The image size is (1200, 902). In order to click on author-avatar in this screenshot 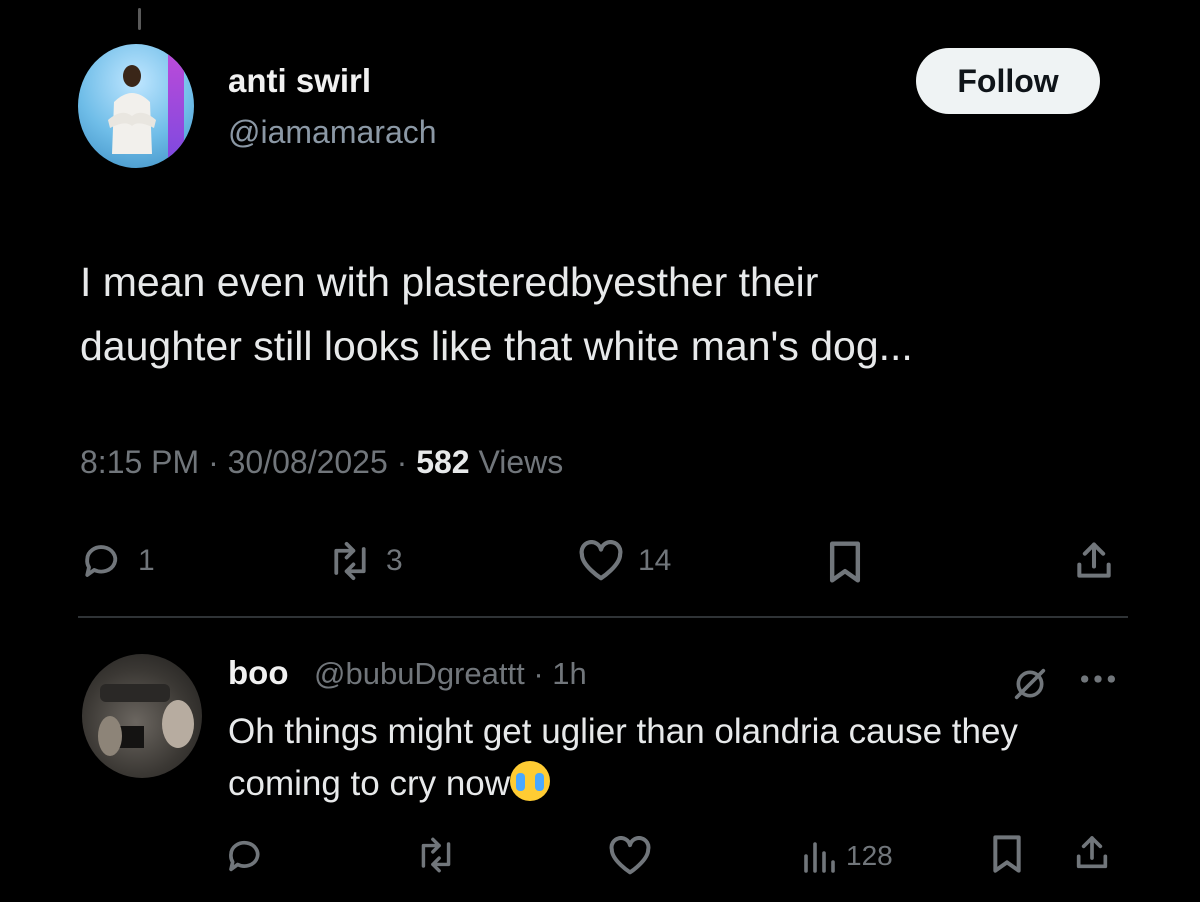, I will do `click(136, 106)`.